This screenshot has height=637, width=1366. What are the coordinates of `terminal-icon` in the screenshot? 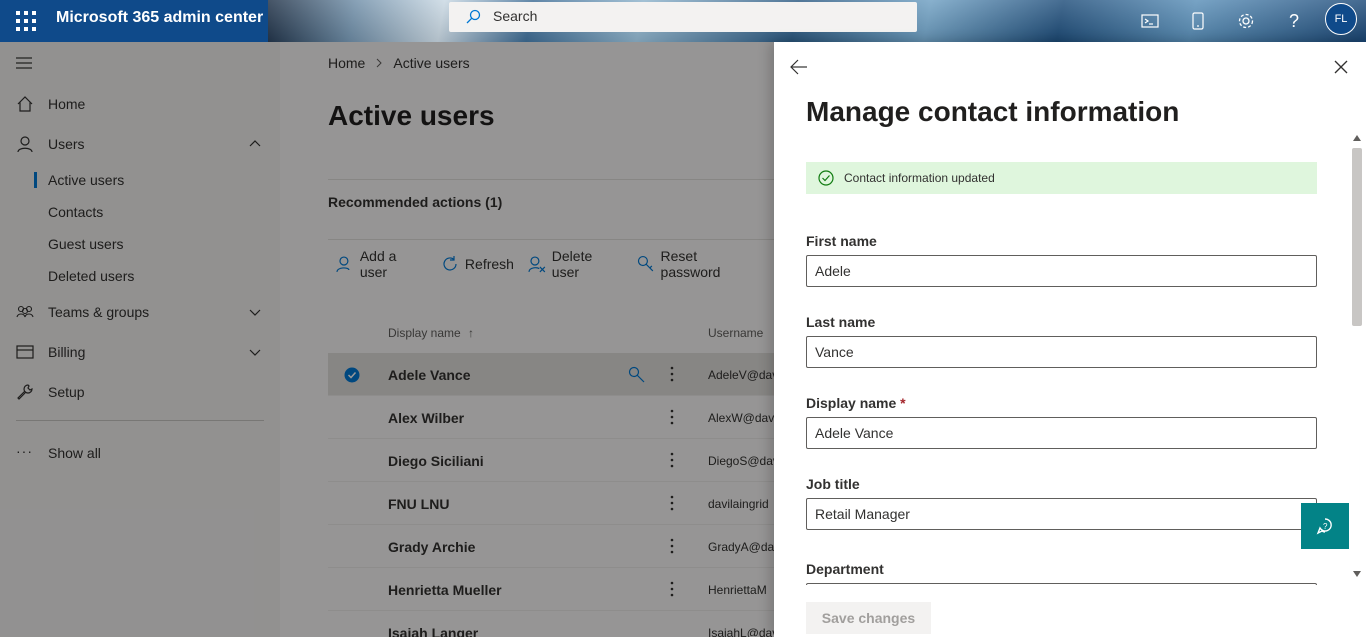 It's located at (1150, 21).